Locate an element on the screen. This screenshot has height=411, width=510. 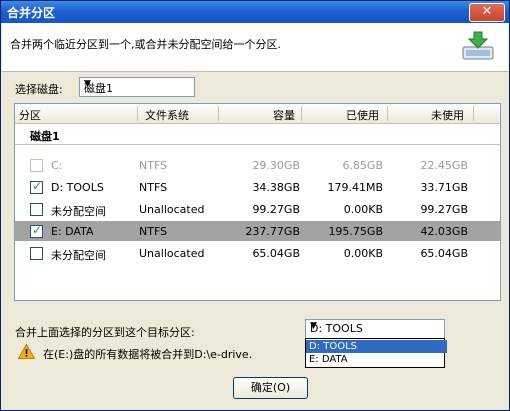
partition-capacity: 237.77GB is located at coordinates (272, 231).